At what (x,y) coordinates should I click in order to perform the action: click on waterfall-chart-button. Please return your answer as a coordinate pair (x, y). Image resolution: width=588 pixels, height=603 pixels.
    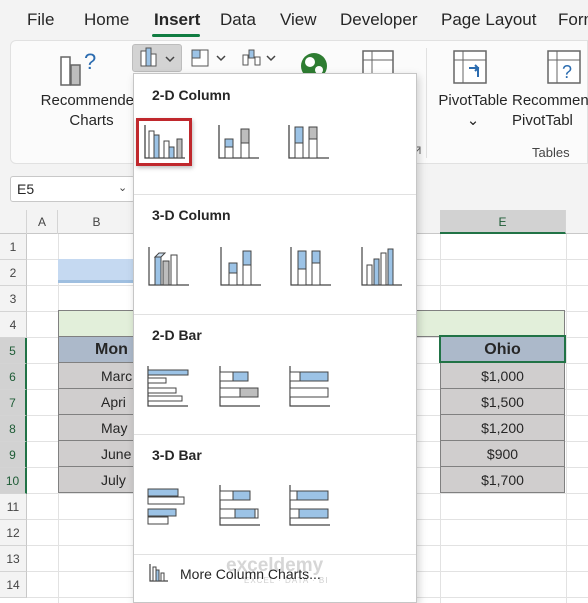
    Looking at the image, I should click on (261, 59).